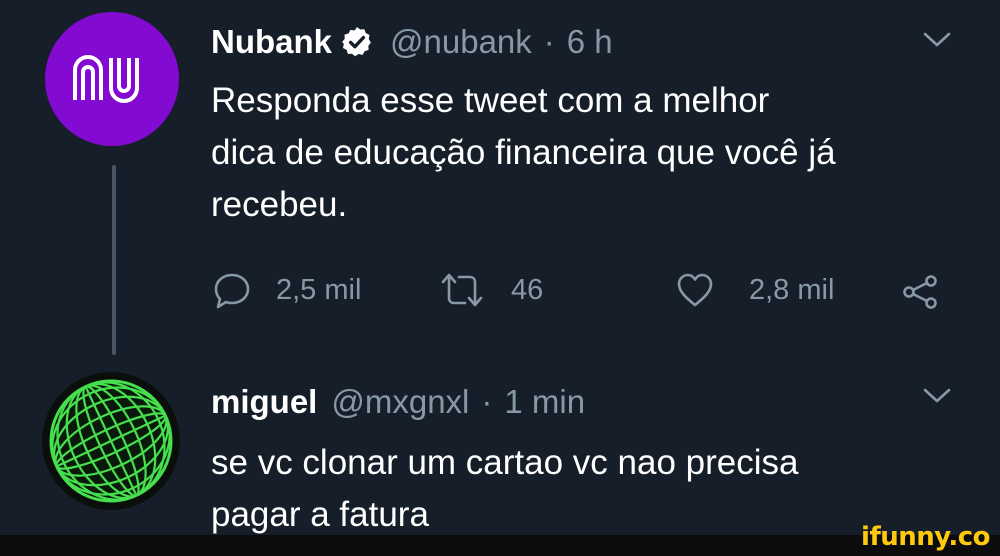 The height and width of the screenshot is (556, 1000). Describe the element at coordinates (279, 204) in the screenshot. I see `tweet-text-line: recebeu.` at that location.